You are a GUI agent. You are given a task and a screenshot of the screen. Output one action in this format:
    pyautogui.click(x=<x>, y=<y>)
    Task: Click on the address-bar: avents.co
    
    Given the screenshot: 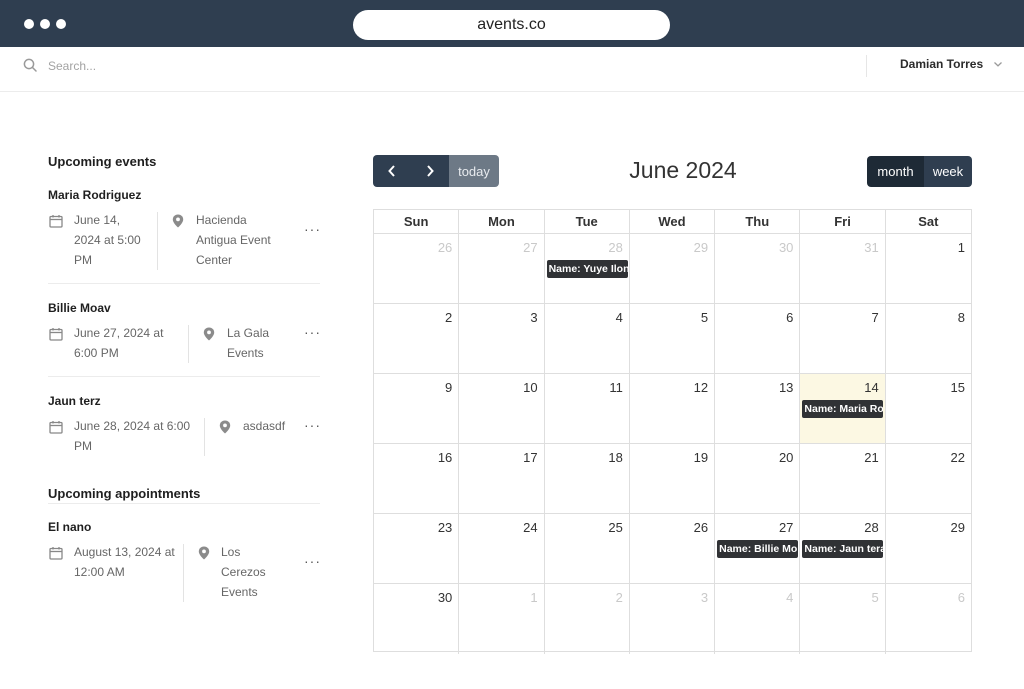 What is the action you would take?
    pyautogui.click(x=511, y=25)
    